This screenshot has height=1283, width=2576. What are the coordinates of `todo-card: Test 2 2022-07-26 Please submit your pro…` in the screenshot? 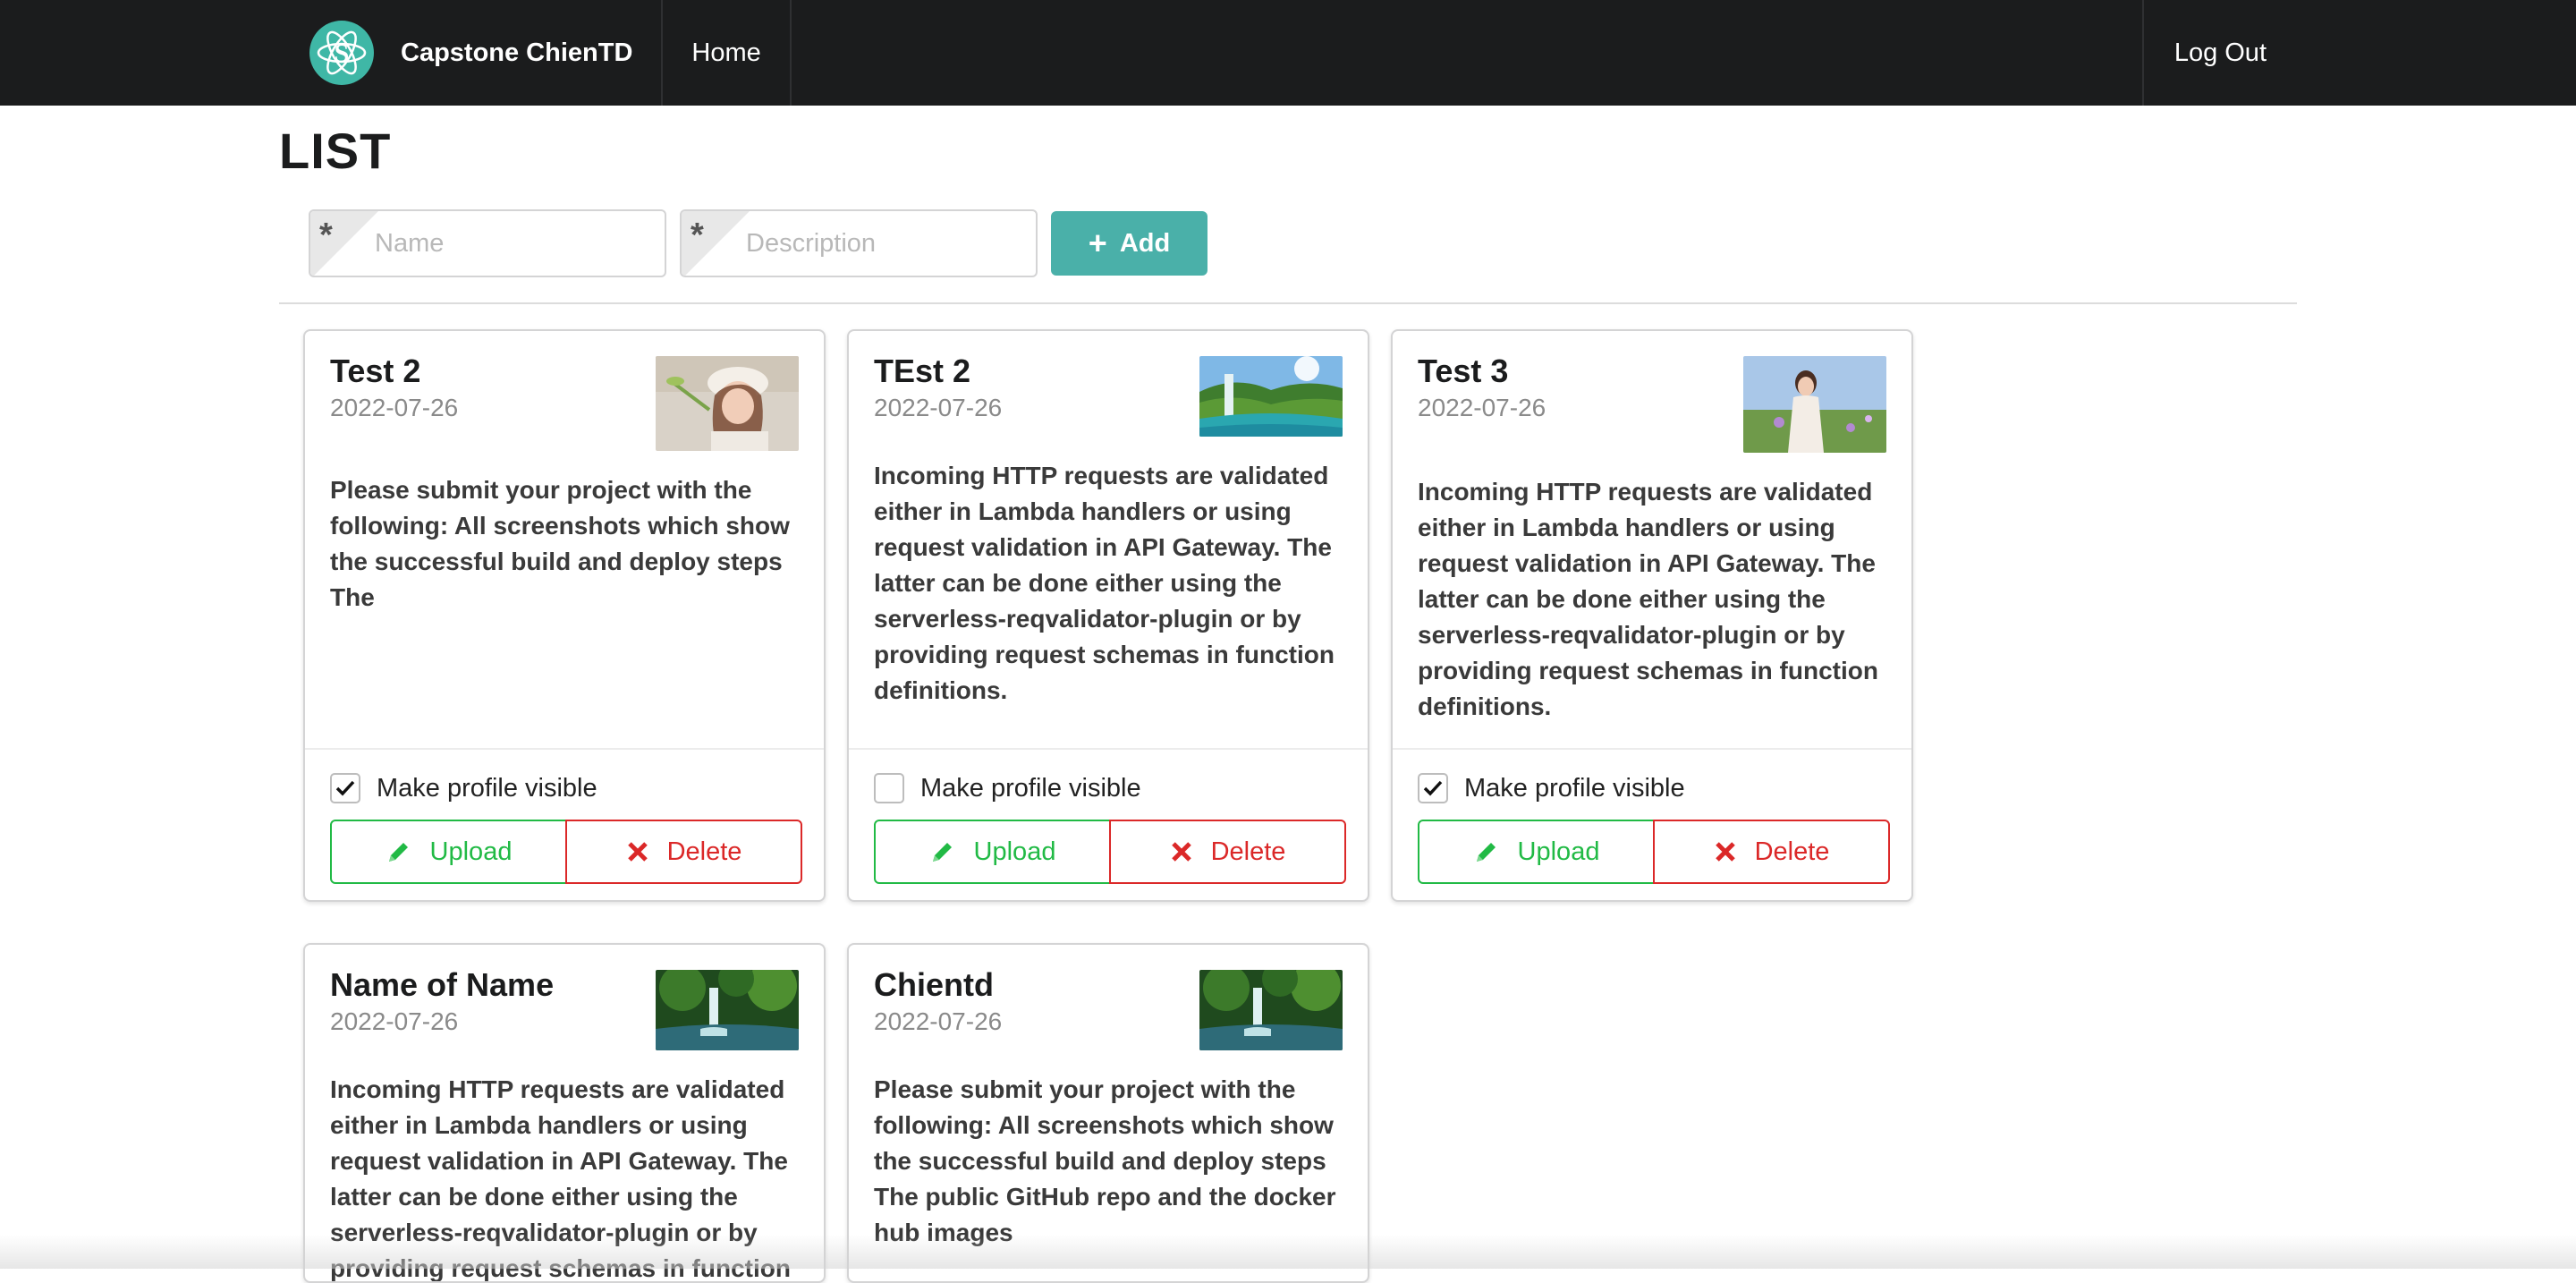 It's located at (564, 615).